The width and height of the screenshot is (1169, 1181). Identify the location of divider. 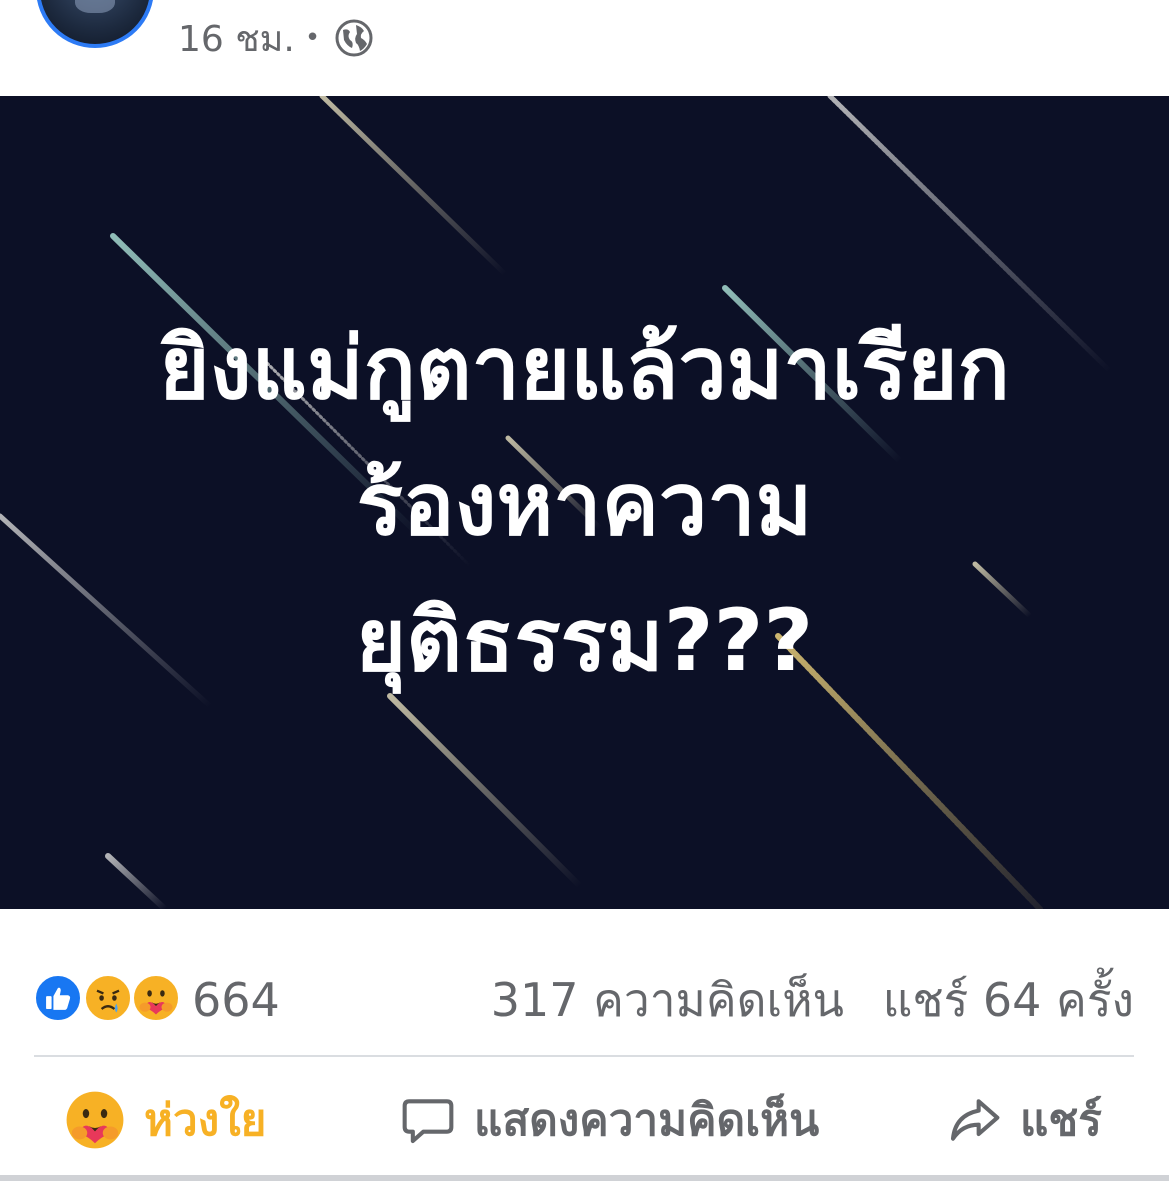
(584, 1056).